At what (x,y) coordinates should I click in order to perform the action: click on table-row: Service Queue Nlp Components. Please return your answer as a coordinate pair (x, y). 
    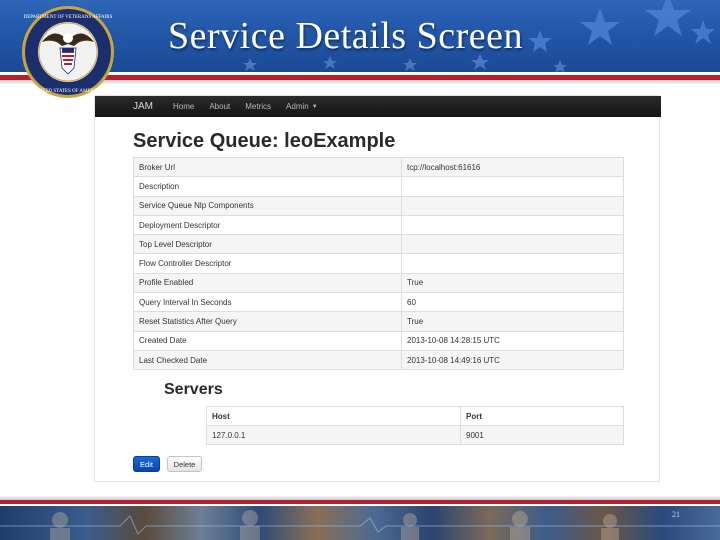
    Looking at the image, I should click on (378, 205).